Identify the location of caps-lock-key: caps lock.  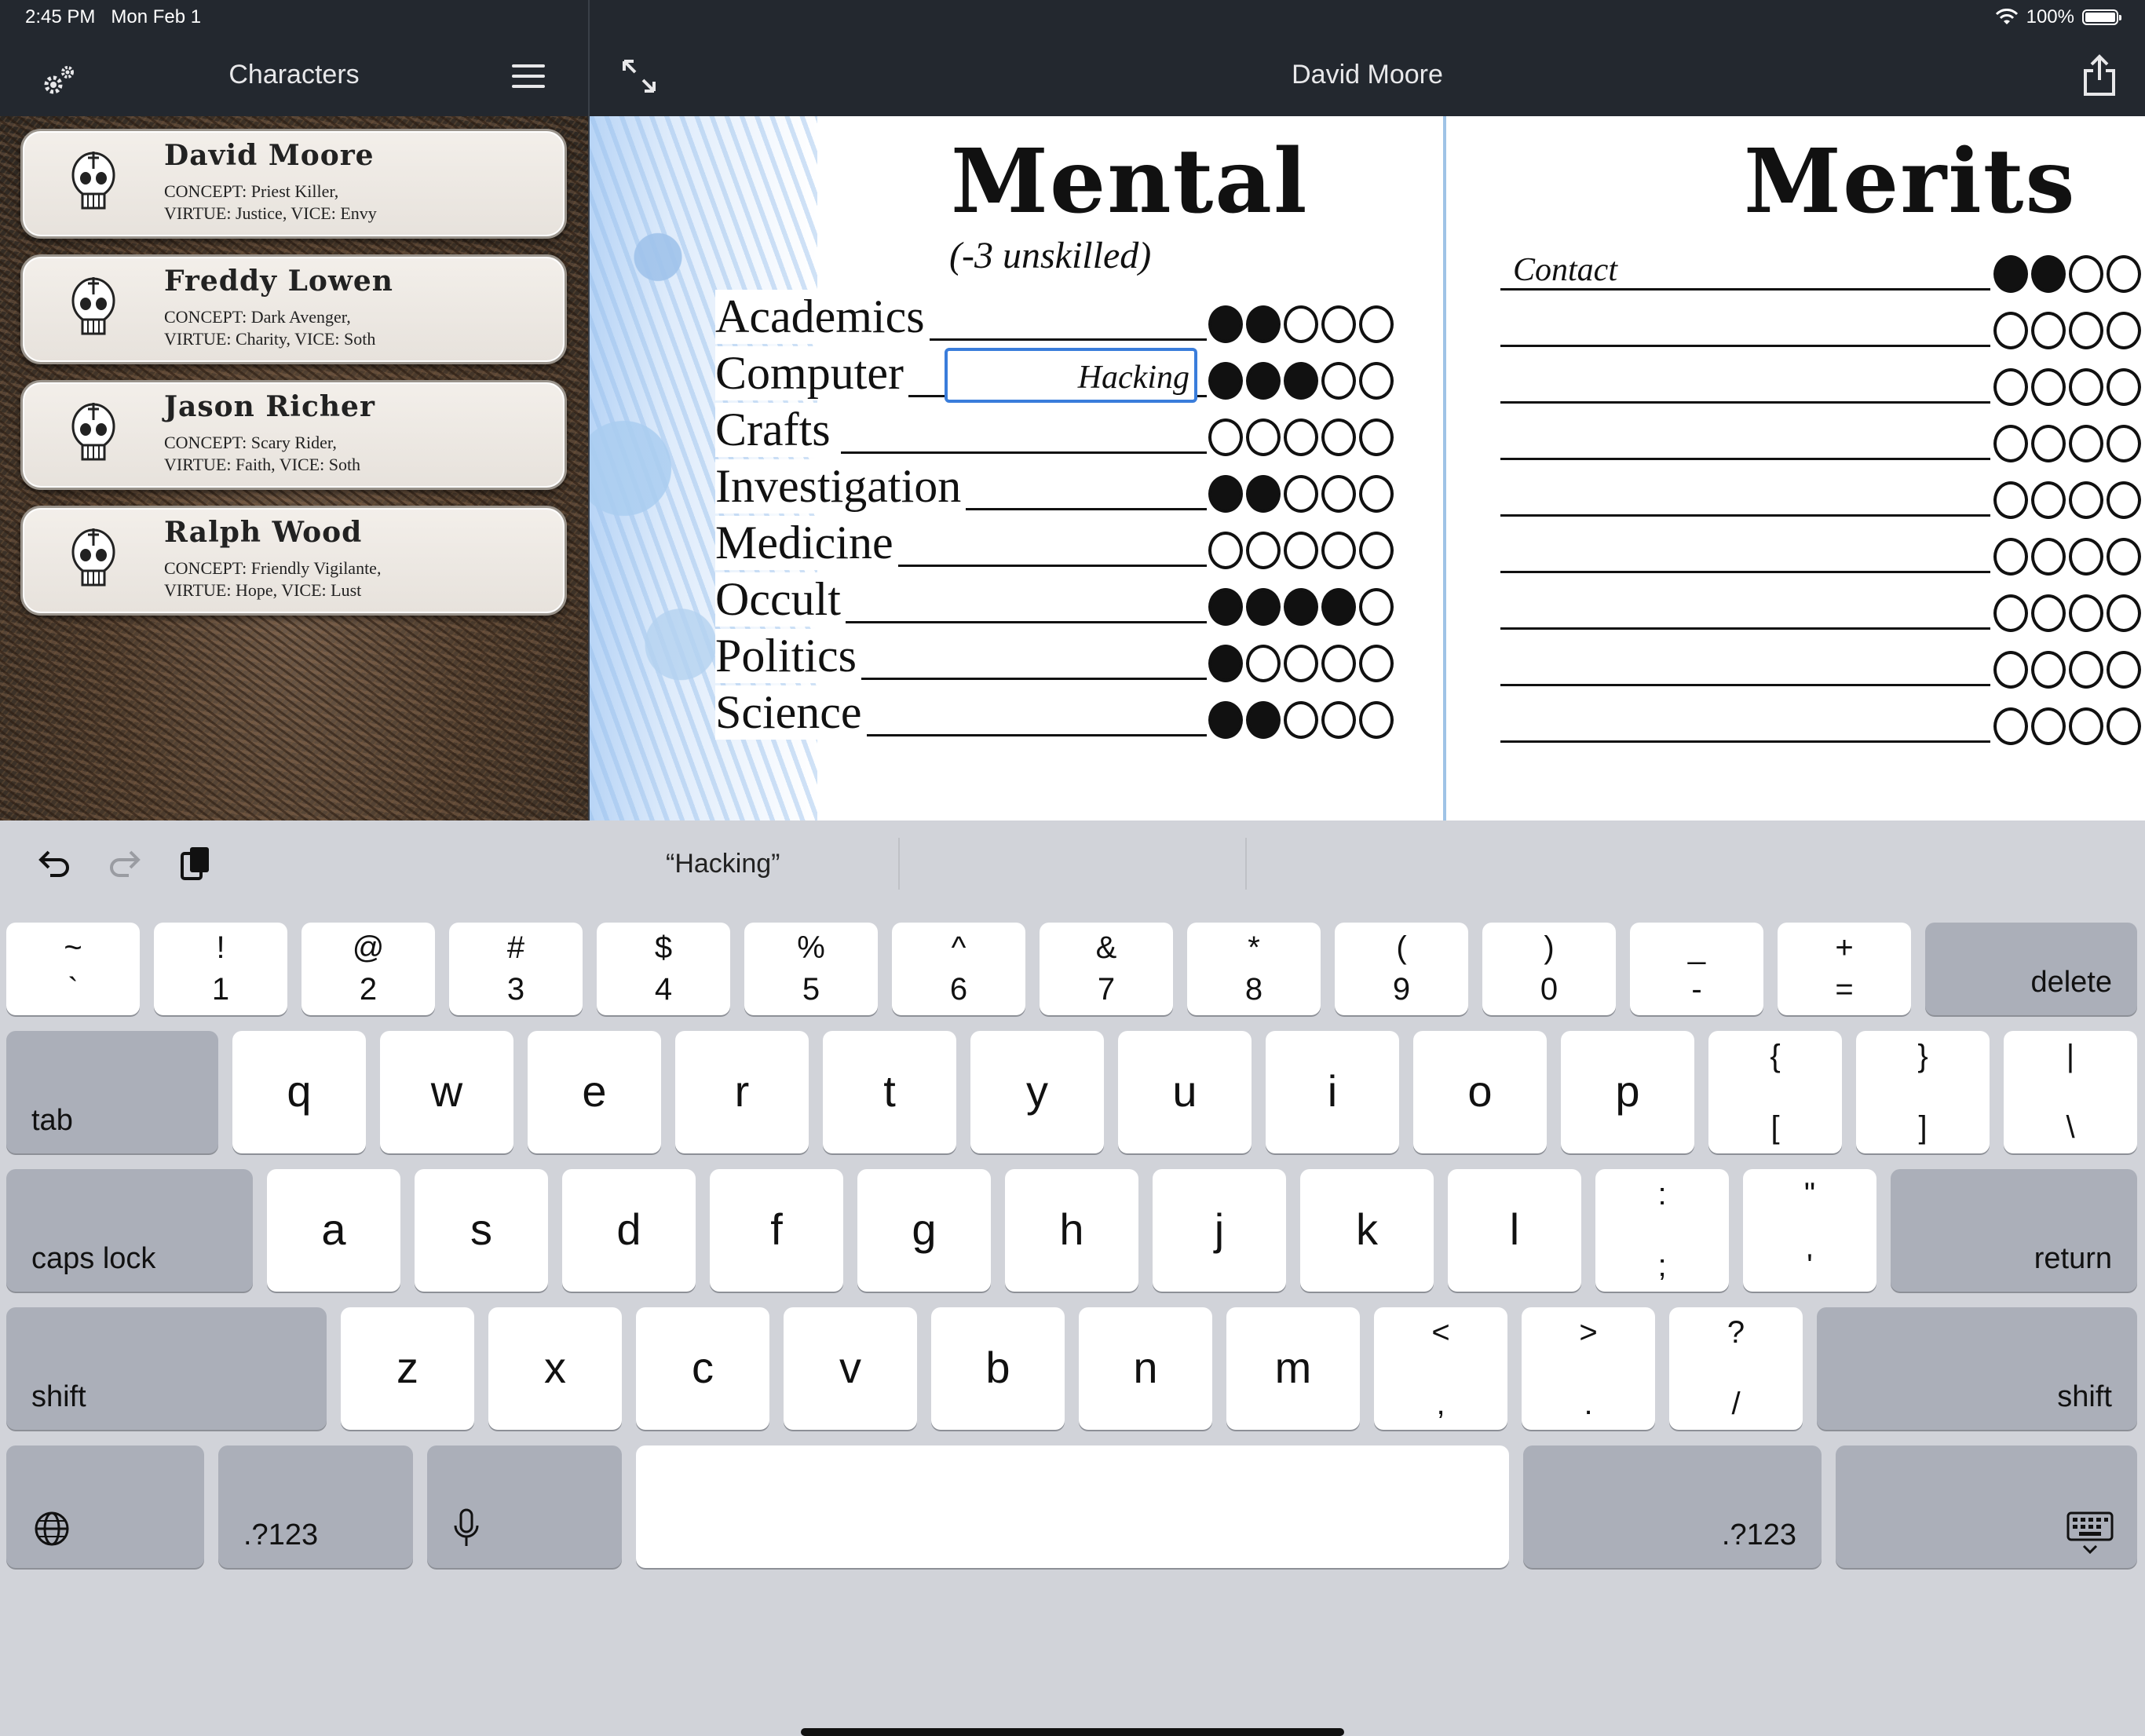
(129, 1230).